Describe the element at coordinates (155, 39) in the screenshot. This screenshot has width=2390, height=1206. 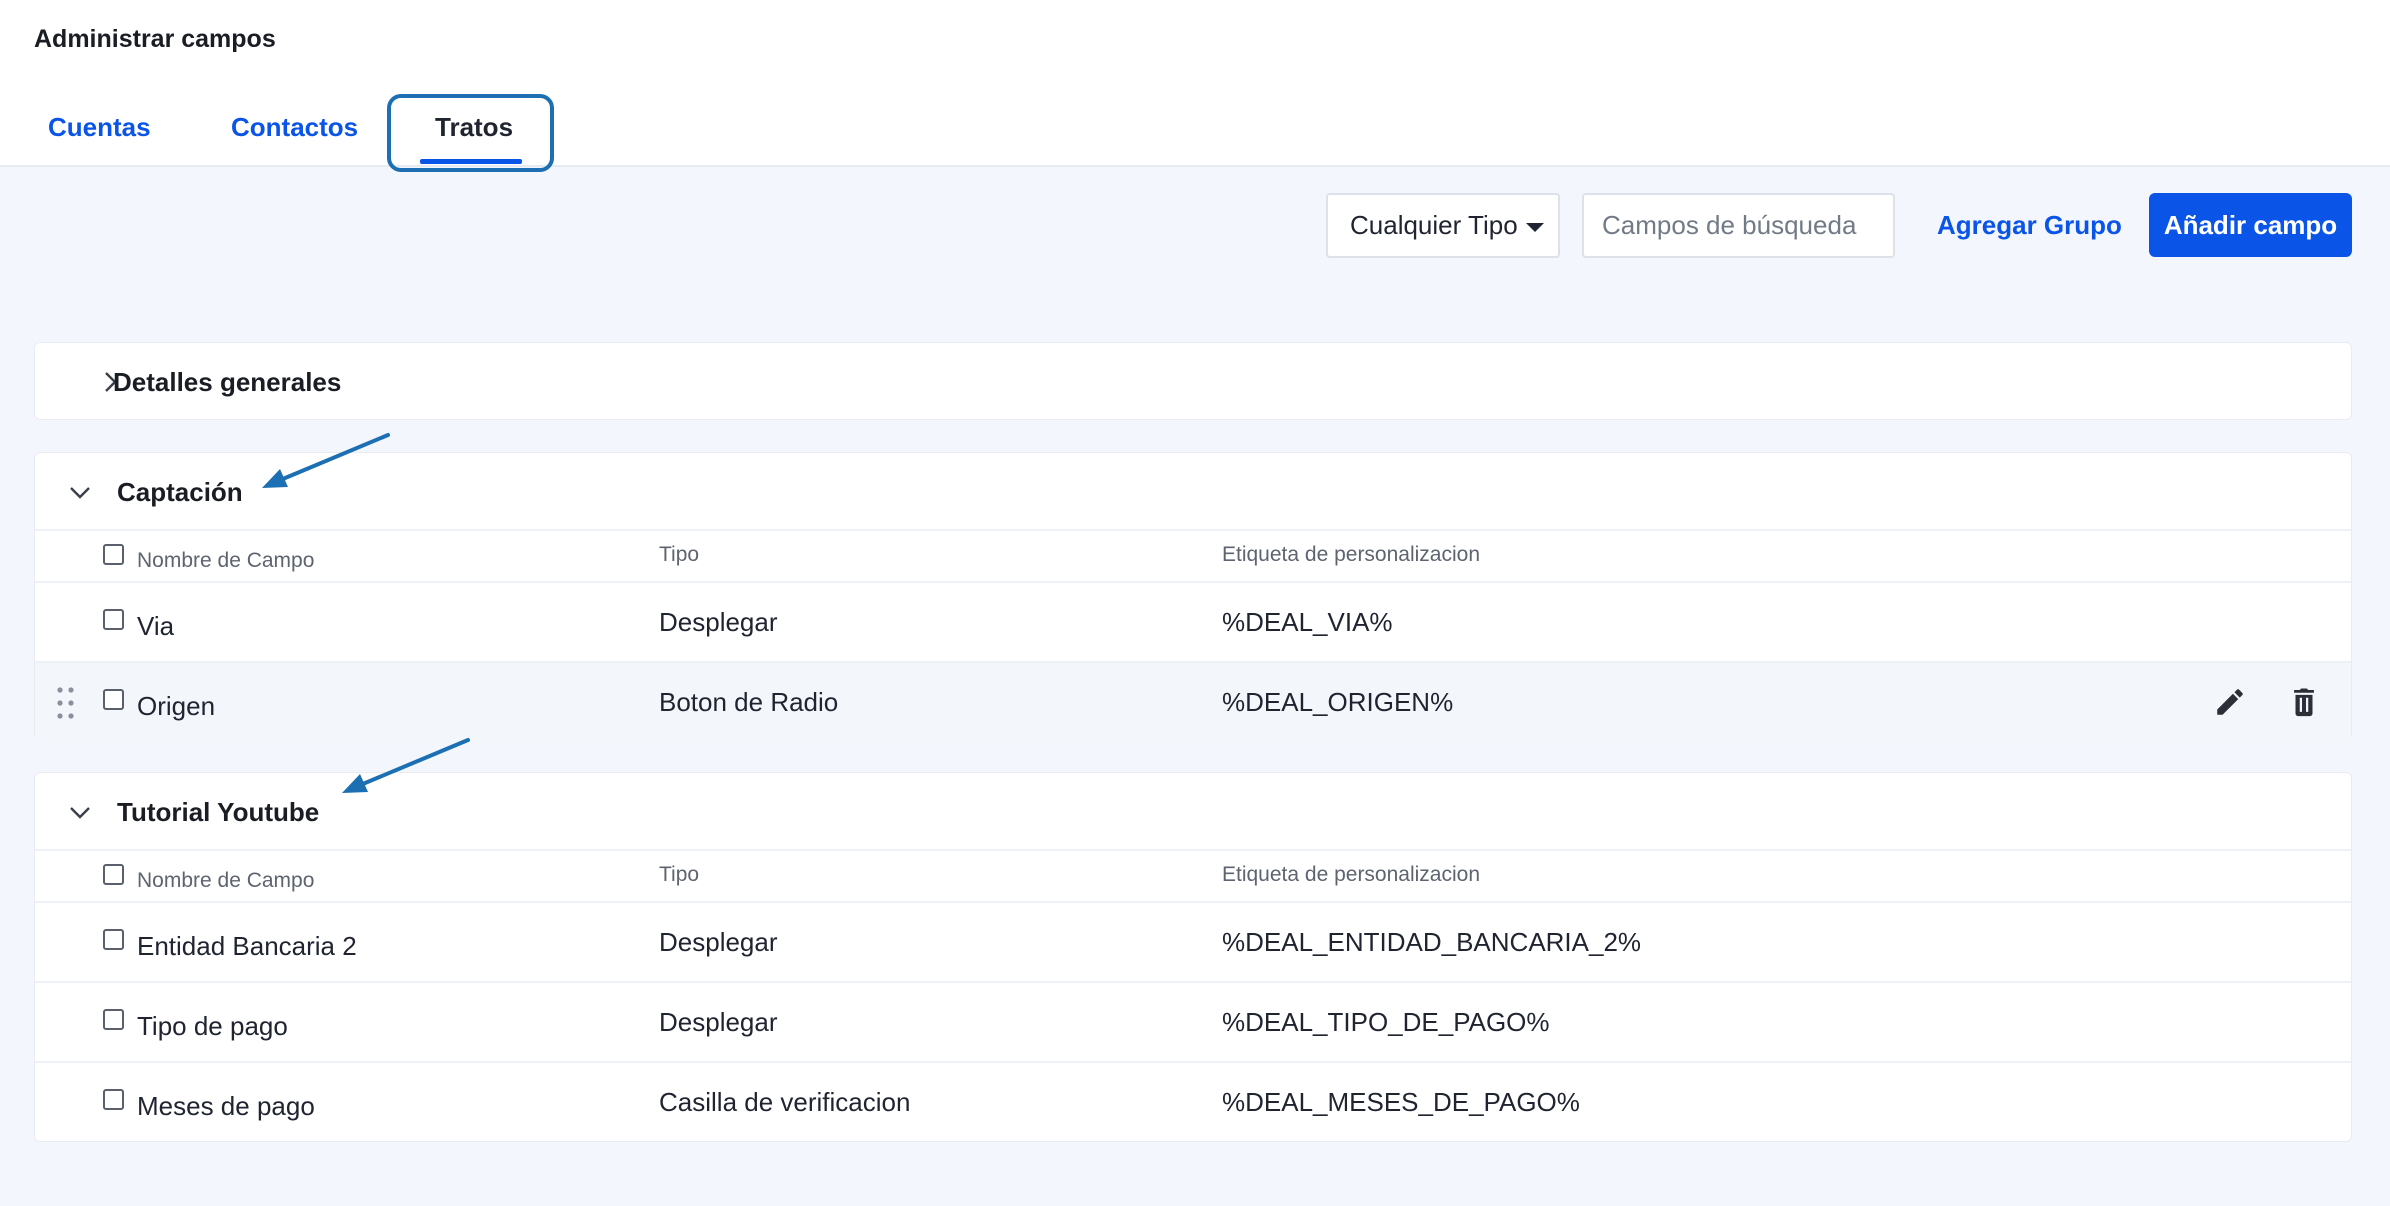
I see `page-title: Administrar campos` at that location.